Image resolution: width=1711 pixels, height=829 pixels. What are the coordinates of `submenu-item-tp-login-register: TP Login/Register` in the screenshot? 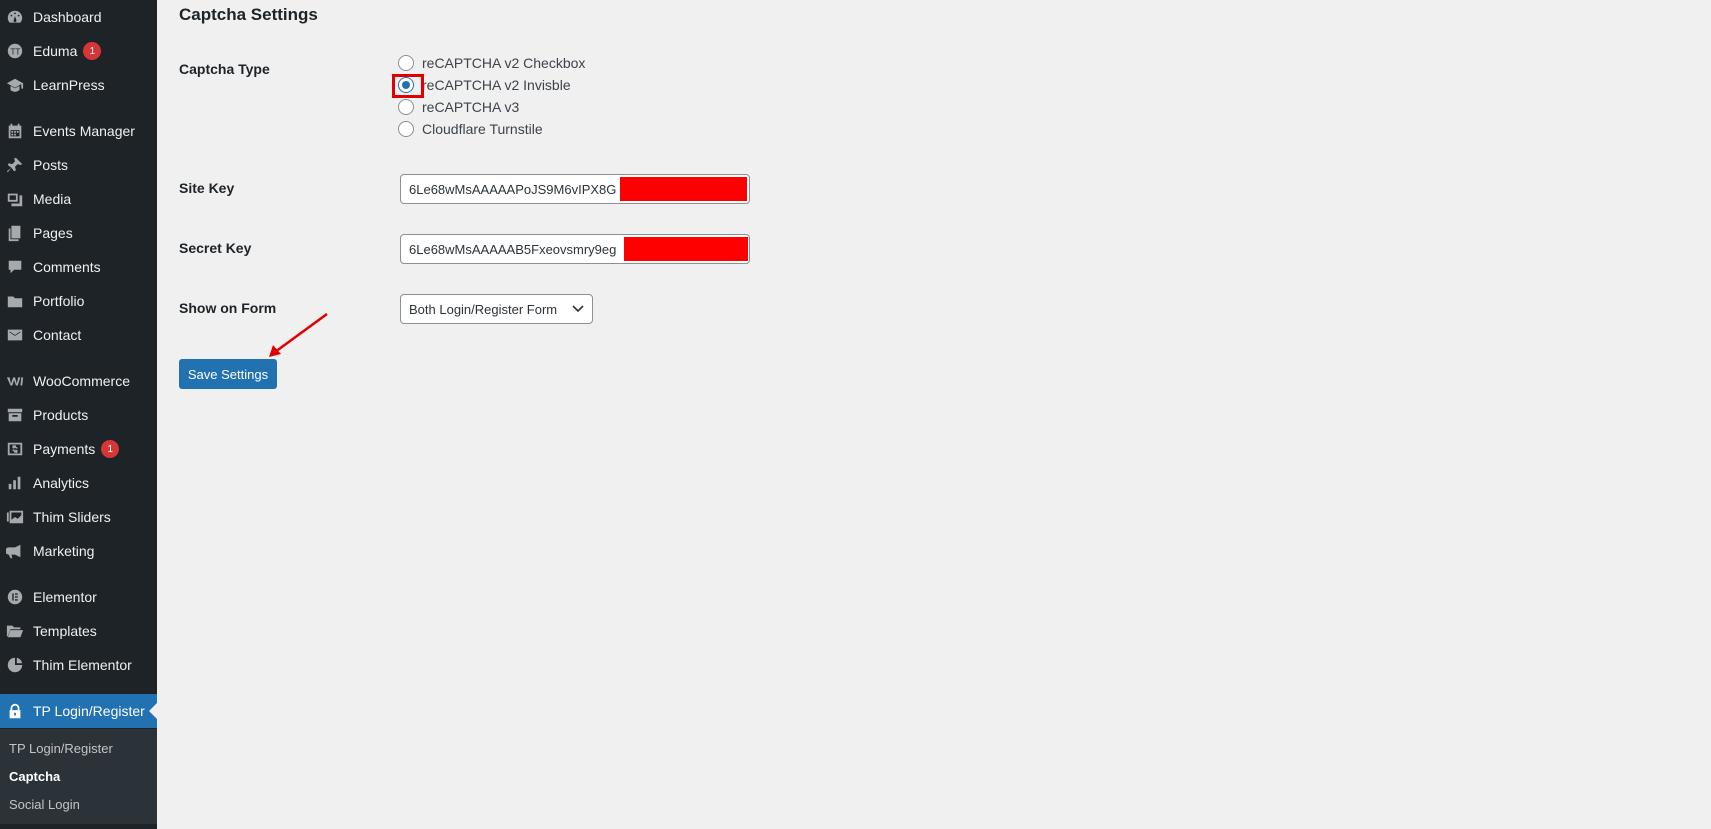 It's located at (61, 748).